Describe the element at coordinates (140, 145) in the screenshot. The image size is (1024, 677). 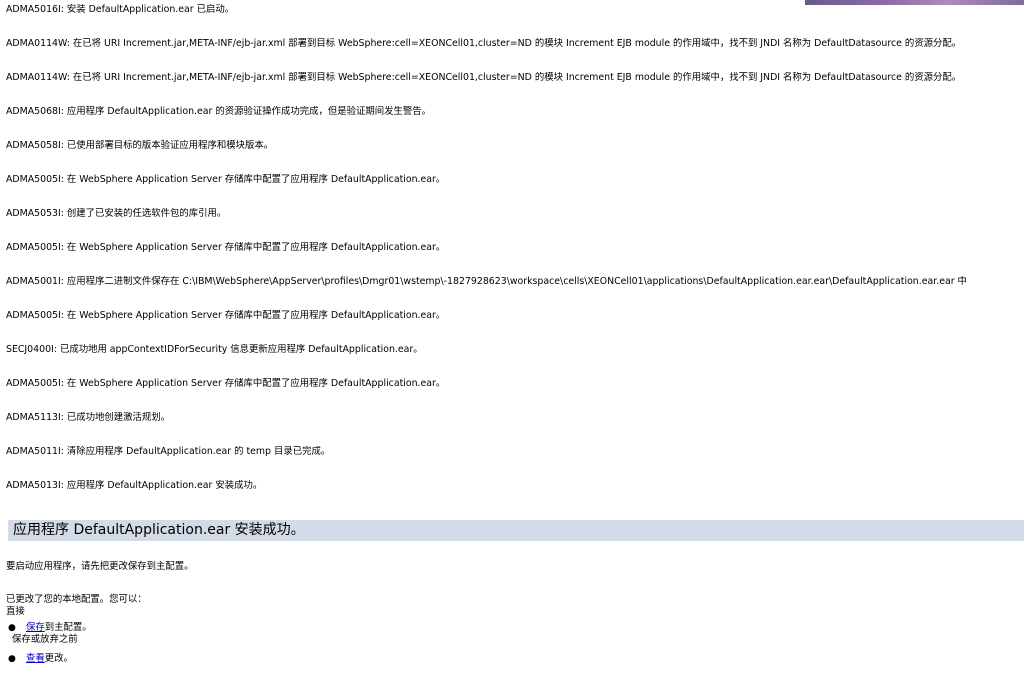
I see `log-line: ADMA5058I: 已使用部署目标的版本验证应用程序和模块版本。` at that location.